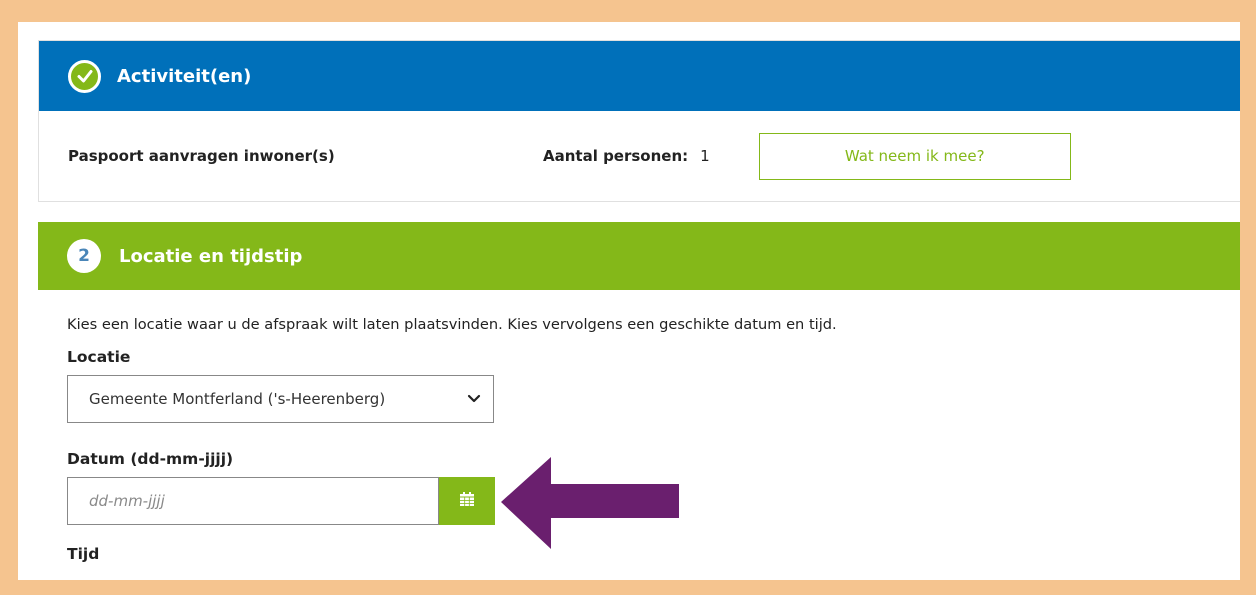 Image resolution: width=1256 pixels, height=595 pixels. Describe the element at coordinates (705, 156) in the screenshot. I see `persons-value: 1` at that location.